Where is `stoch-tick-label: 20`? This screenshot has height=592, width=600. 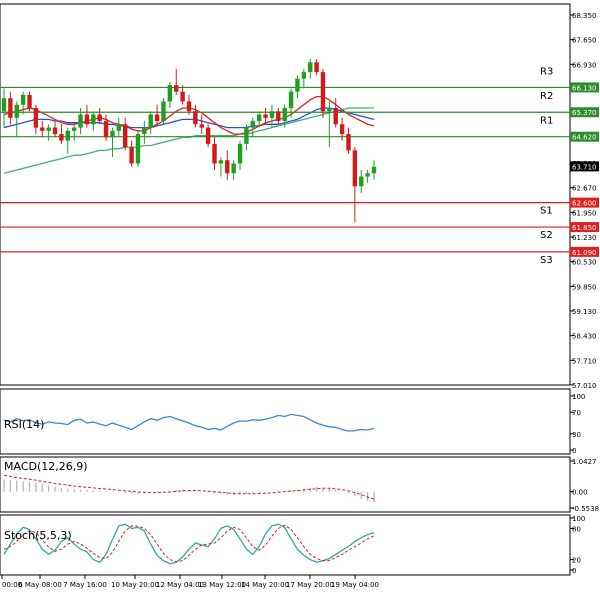
stoch-tick-label: 20 is located at coordinates (576, 561).